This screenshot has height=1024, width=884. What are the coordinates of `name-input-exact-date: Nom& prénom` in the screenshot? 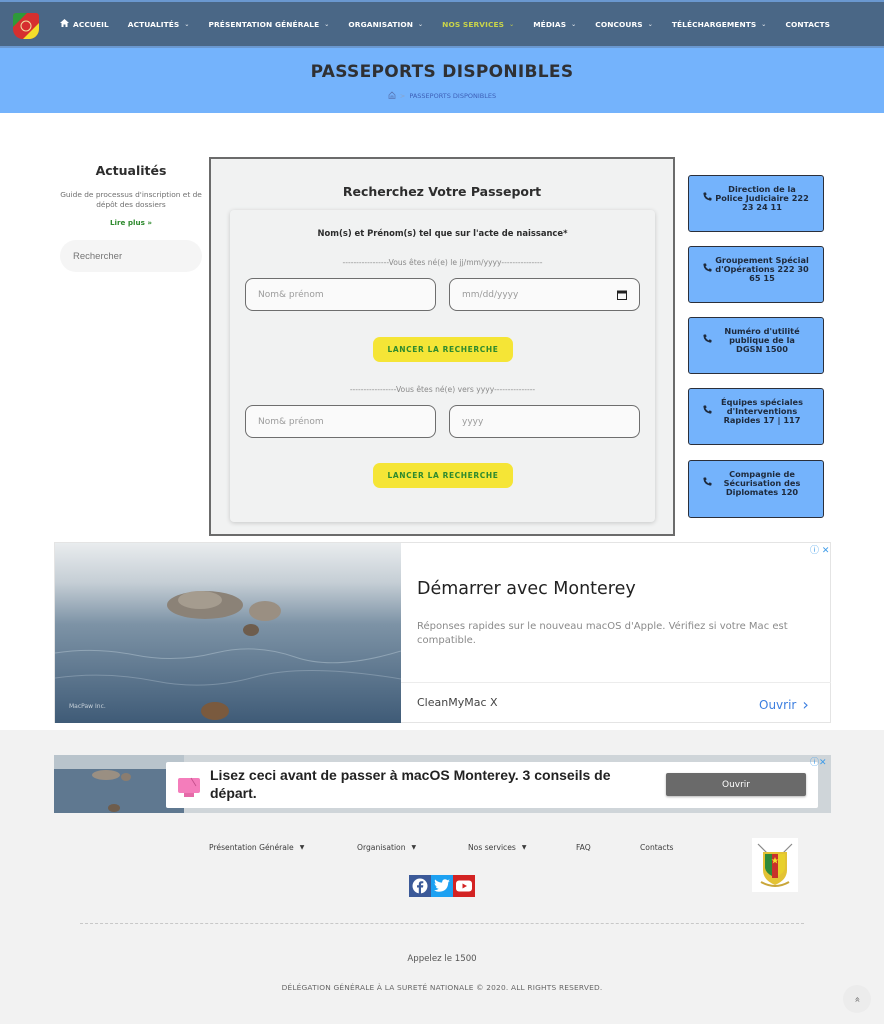 It's located at (340, 294).